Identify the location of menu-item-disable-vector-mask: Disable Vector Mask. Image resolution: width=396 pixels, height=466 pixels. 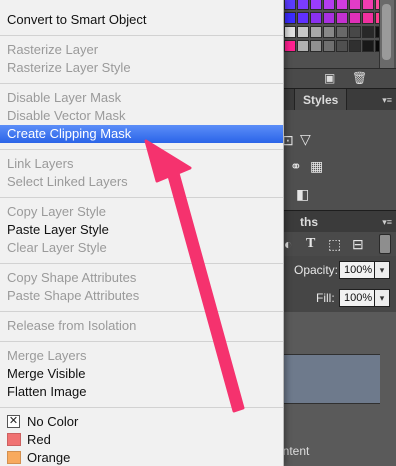
(141, 116).